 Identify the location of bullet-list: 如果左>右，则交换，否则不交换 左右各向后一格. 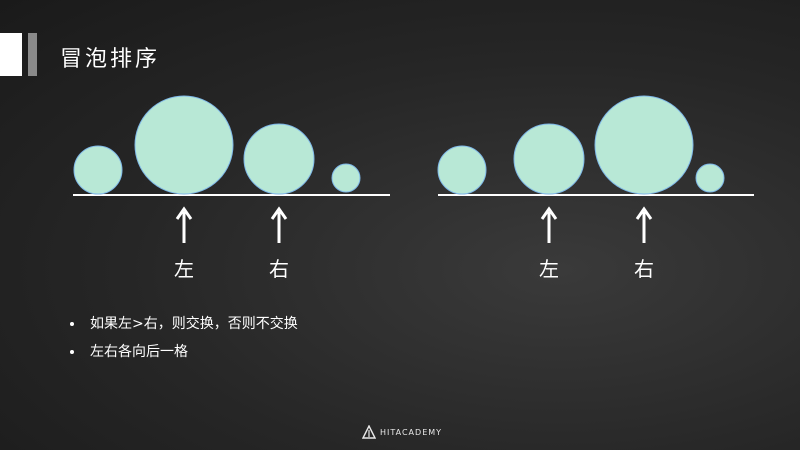
(184, 338).